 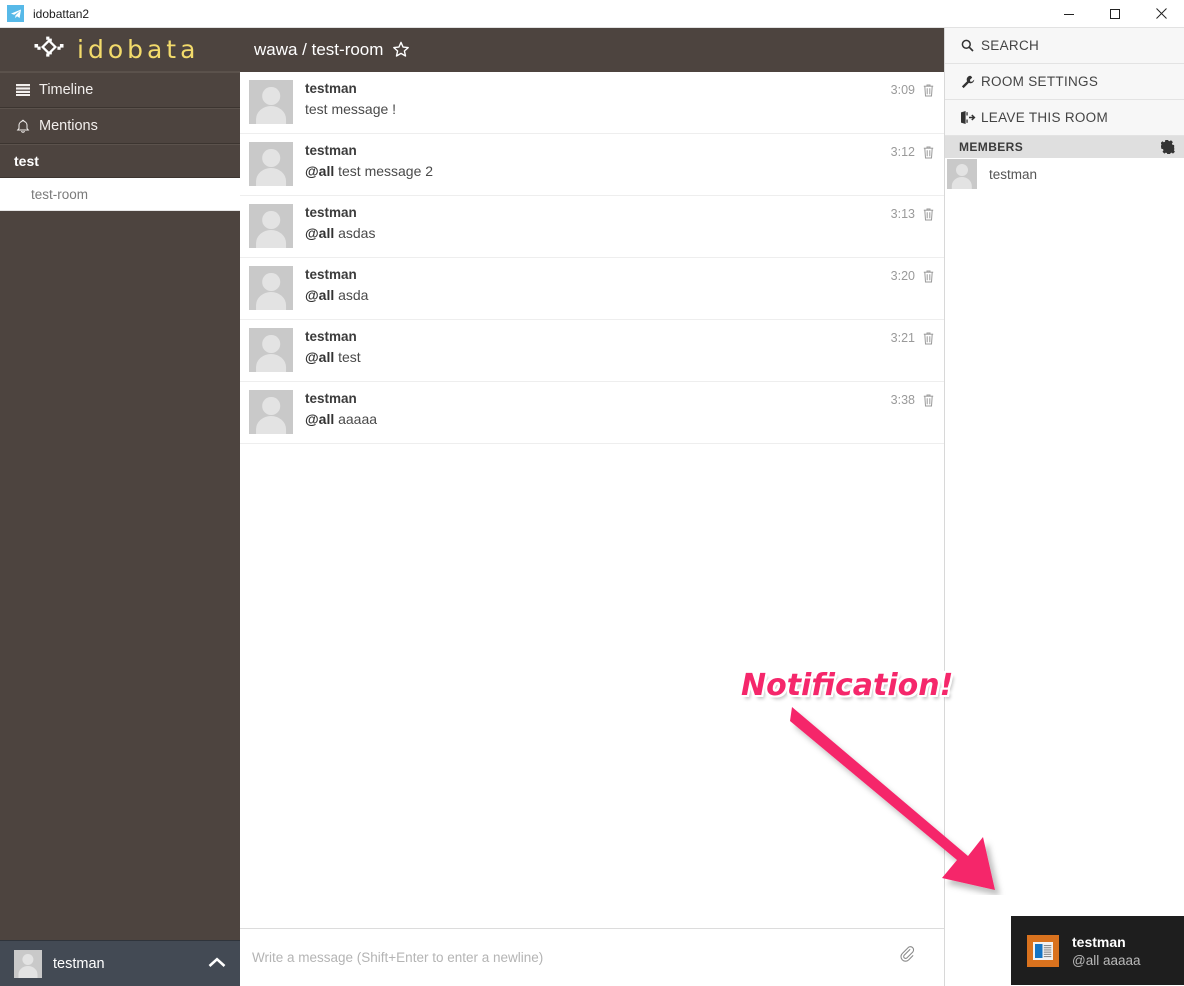 What do you see at coordinates (1064, 174) in the screenshot?
I see `list-item: testman` at bounding box center [1064, 174].